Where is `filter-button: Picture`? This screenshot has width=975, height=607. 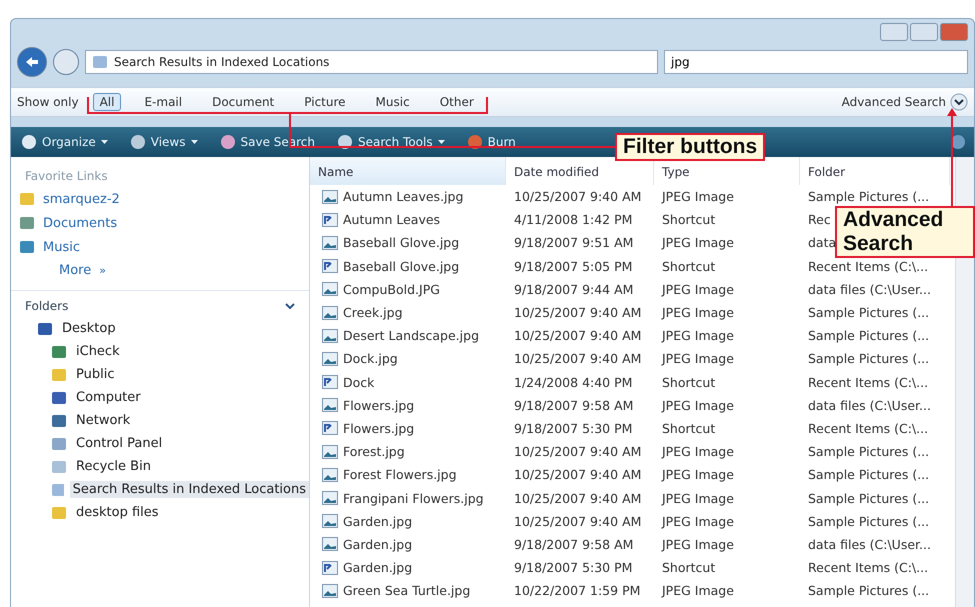 filter-button: Picture is located at coordinates (325, 102).